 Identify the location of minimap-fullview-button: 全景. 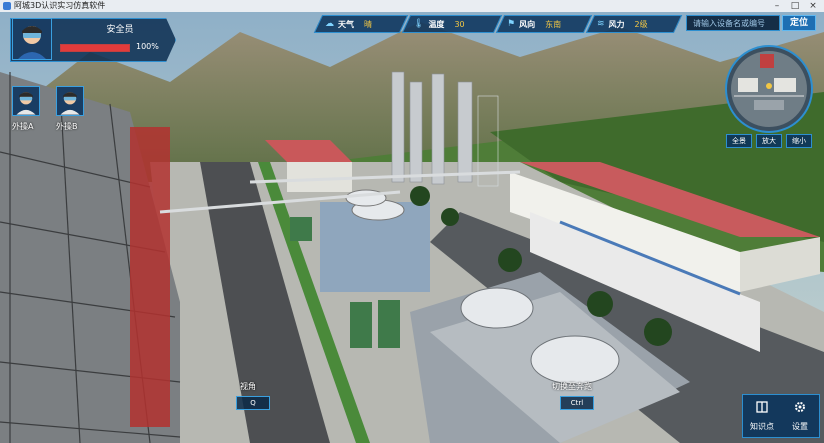
(739, 141).